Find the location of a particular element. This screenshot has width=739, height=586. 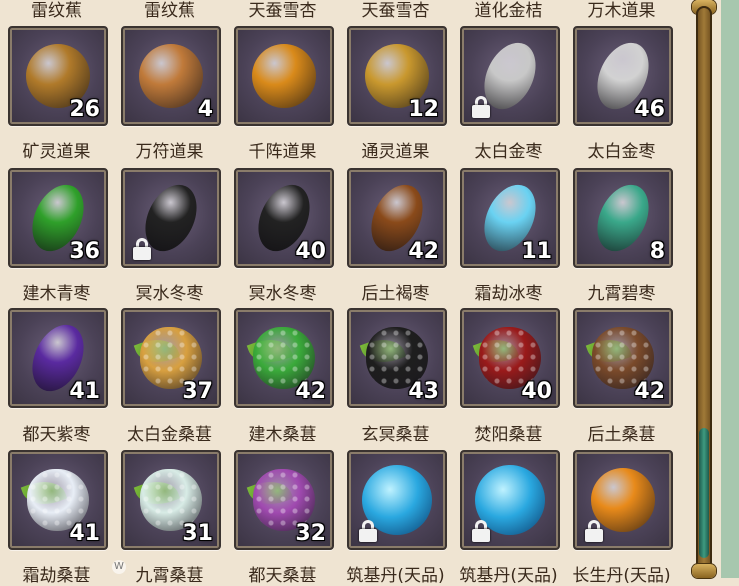

item-label: 玄冥桑葚 is located at coordinates (395, 435).